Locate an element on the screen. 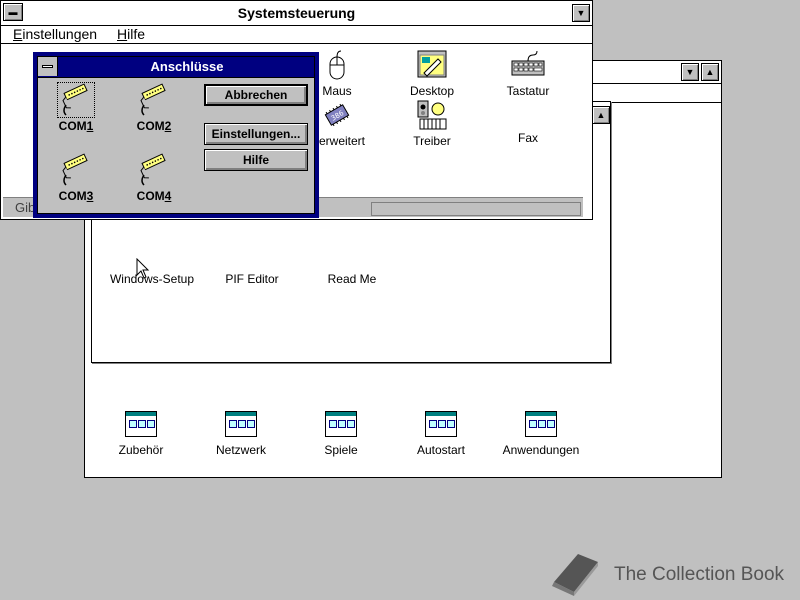 The height and width of the screenshot is (600, 800). read-me-item: Read Me is located at coordinates (352, 279).